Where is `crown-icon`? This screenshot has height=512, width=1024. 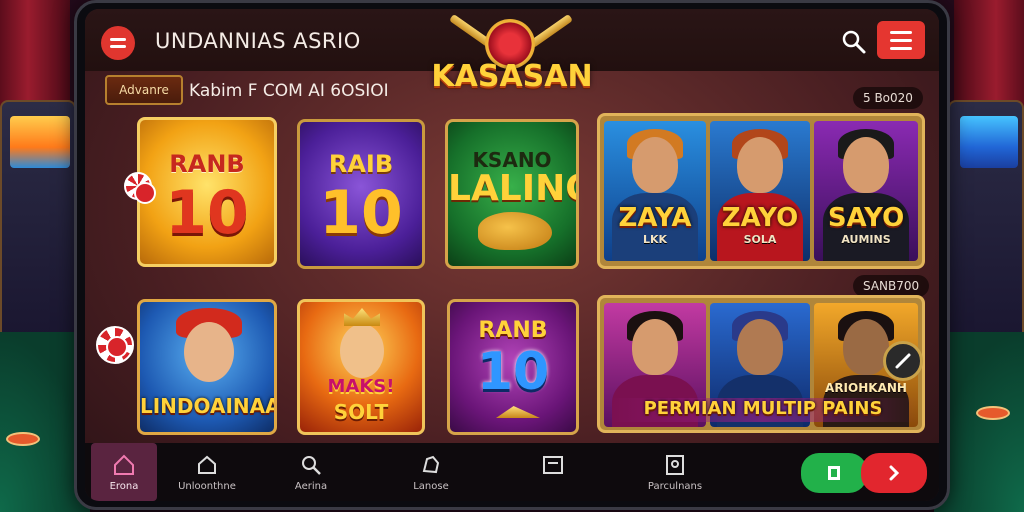 crown-icon is located at coordinates (362, 317).